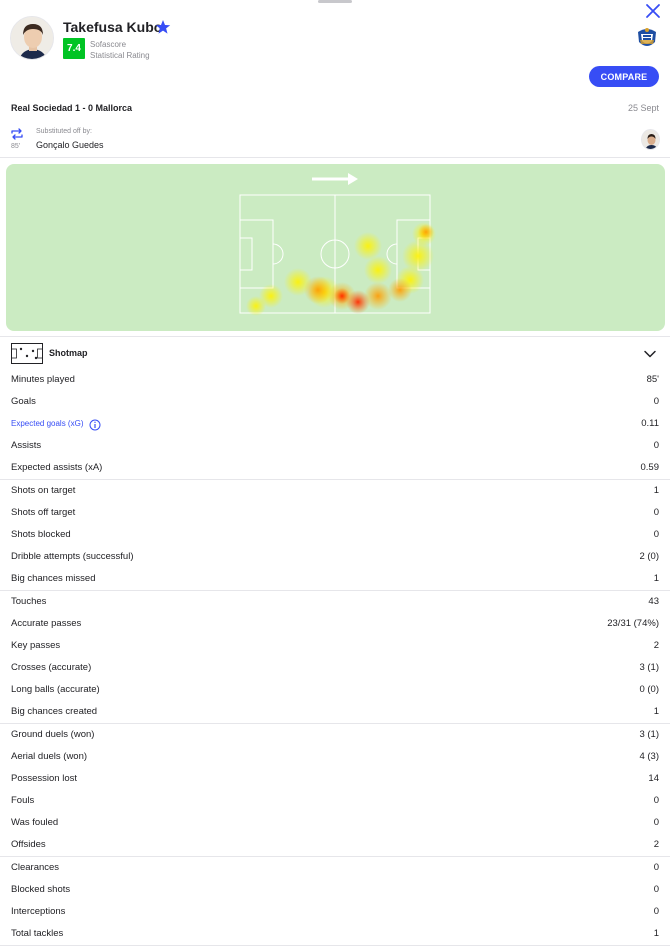 The height and width of the screenshot is (952, 670). Describe the element at coordinates (43, 512) in the screenshot. I see `stat-label: Shots off target` at that location.